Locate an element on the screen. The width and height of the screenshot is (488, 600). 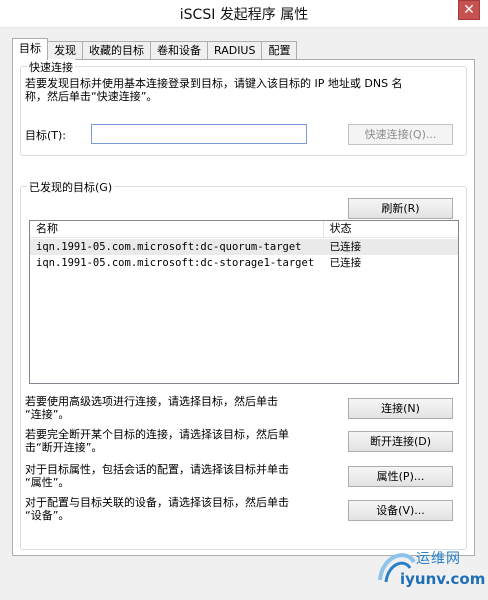
quick-connect-title: 快速连接 is located at coordinates (51, 67).